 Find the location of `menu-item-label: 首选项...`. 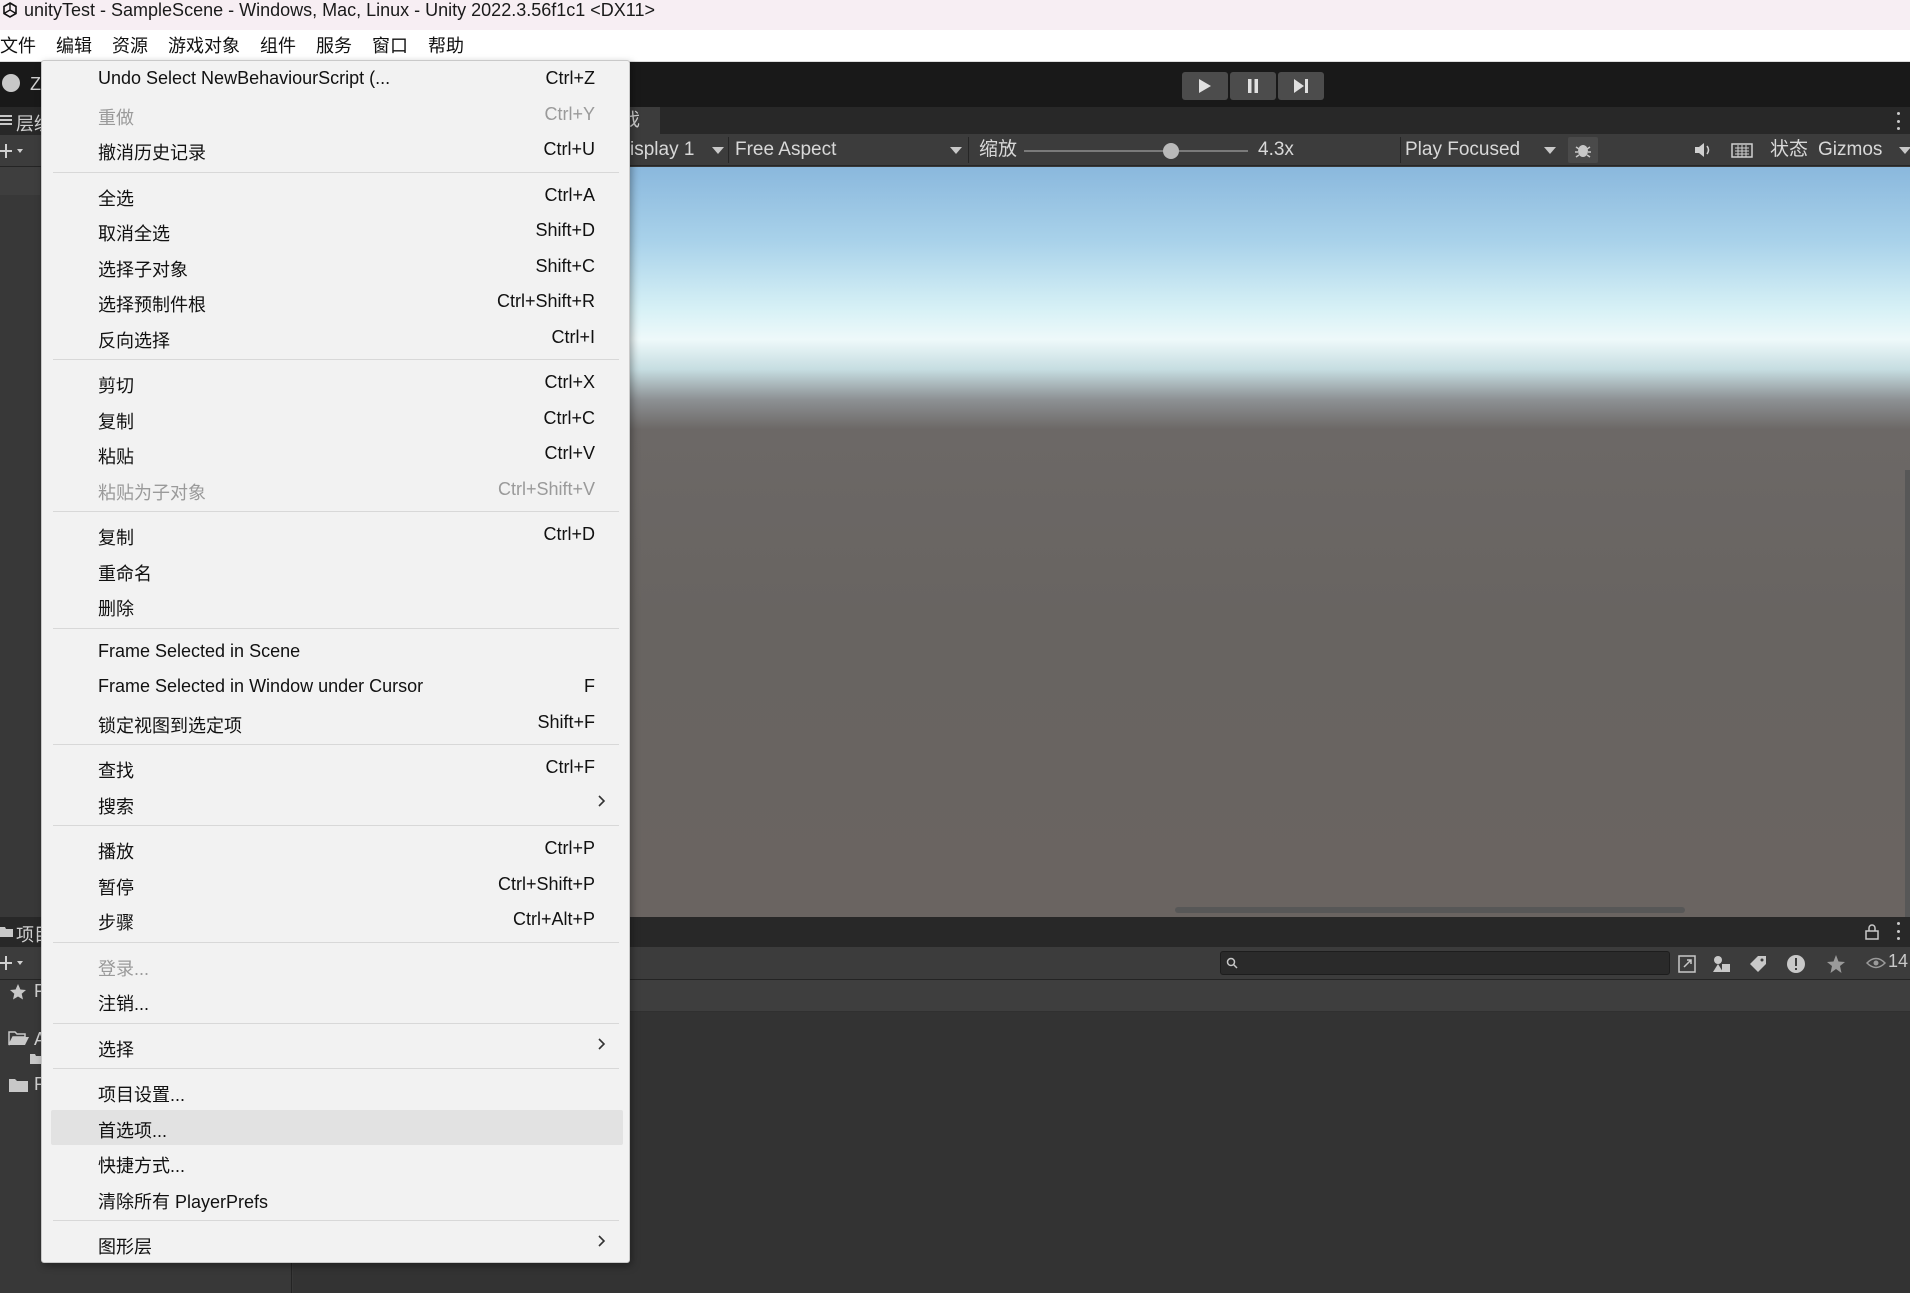

menu-item-label: 首选项... is located at coordinates (133, 1130).